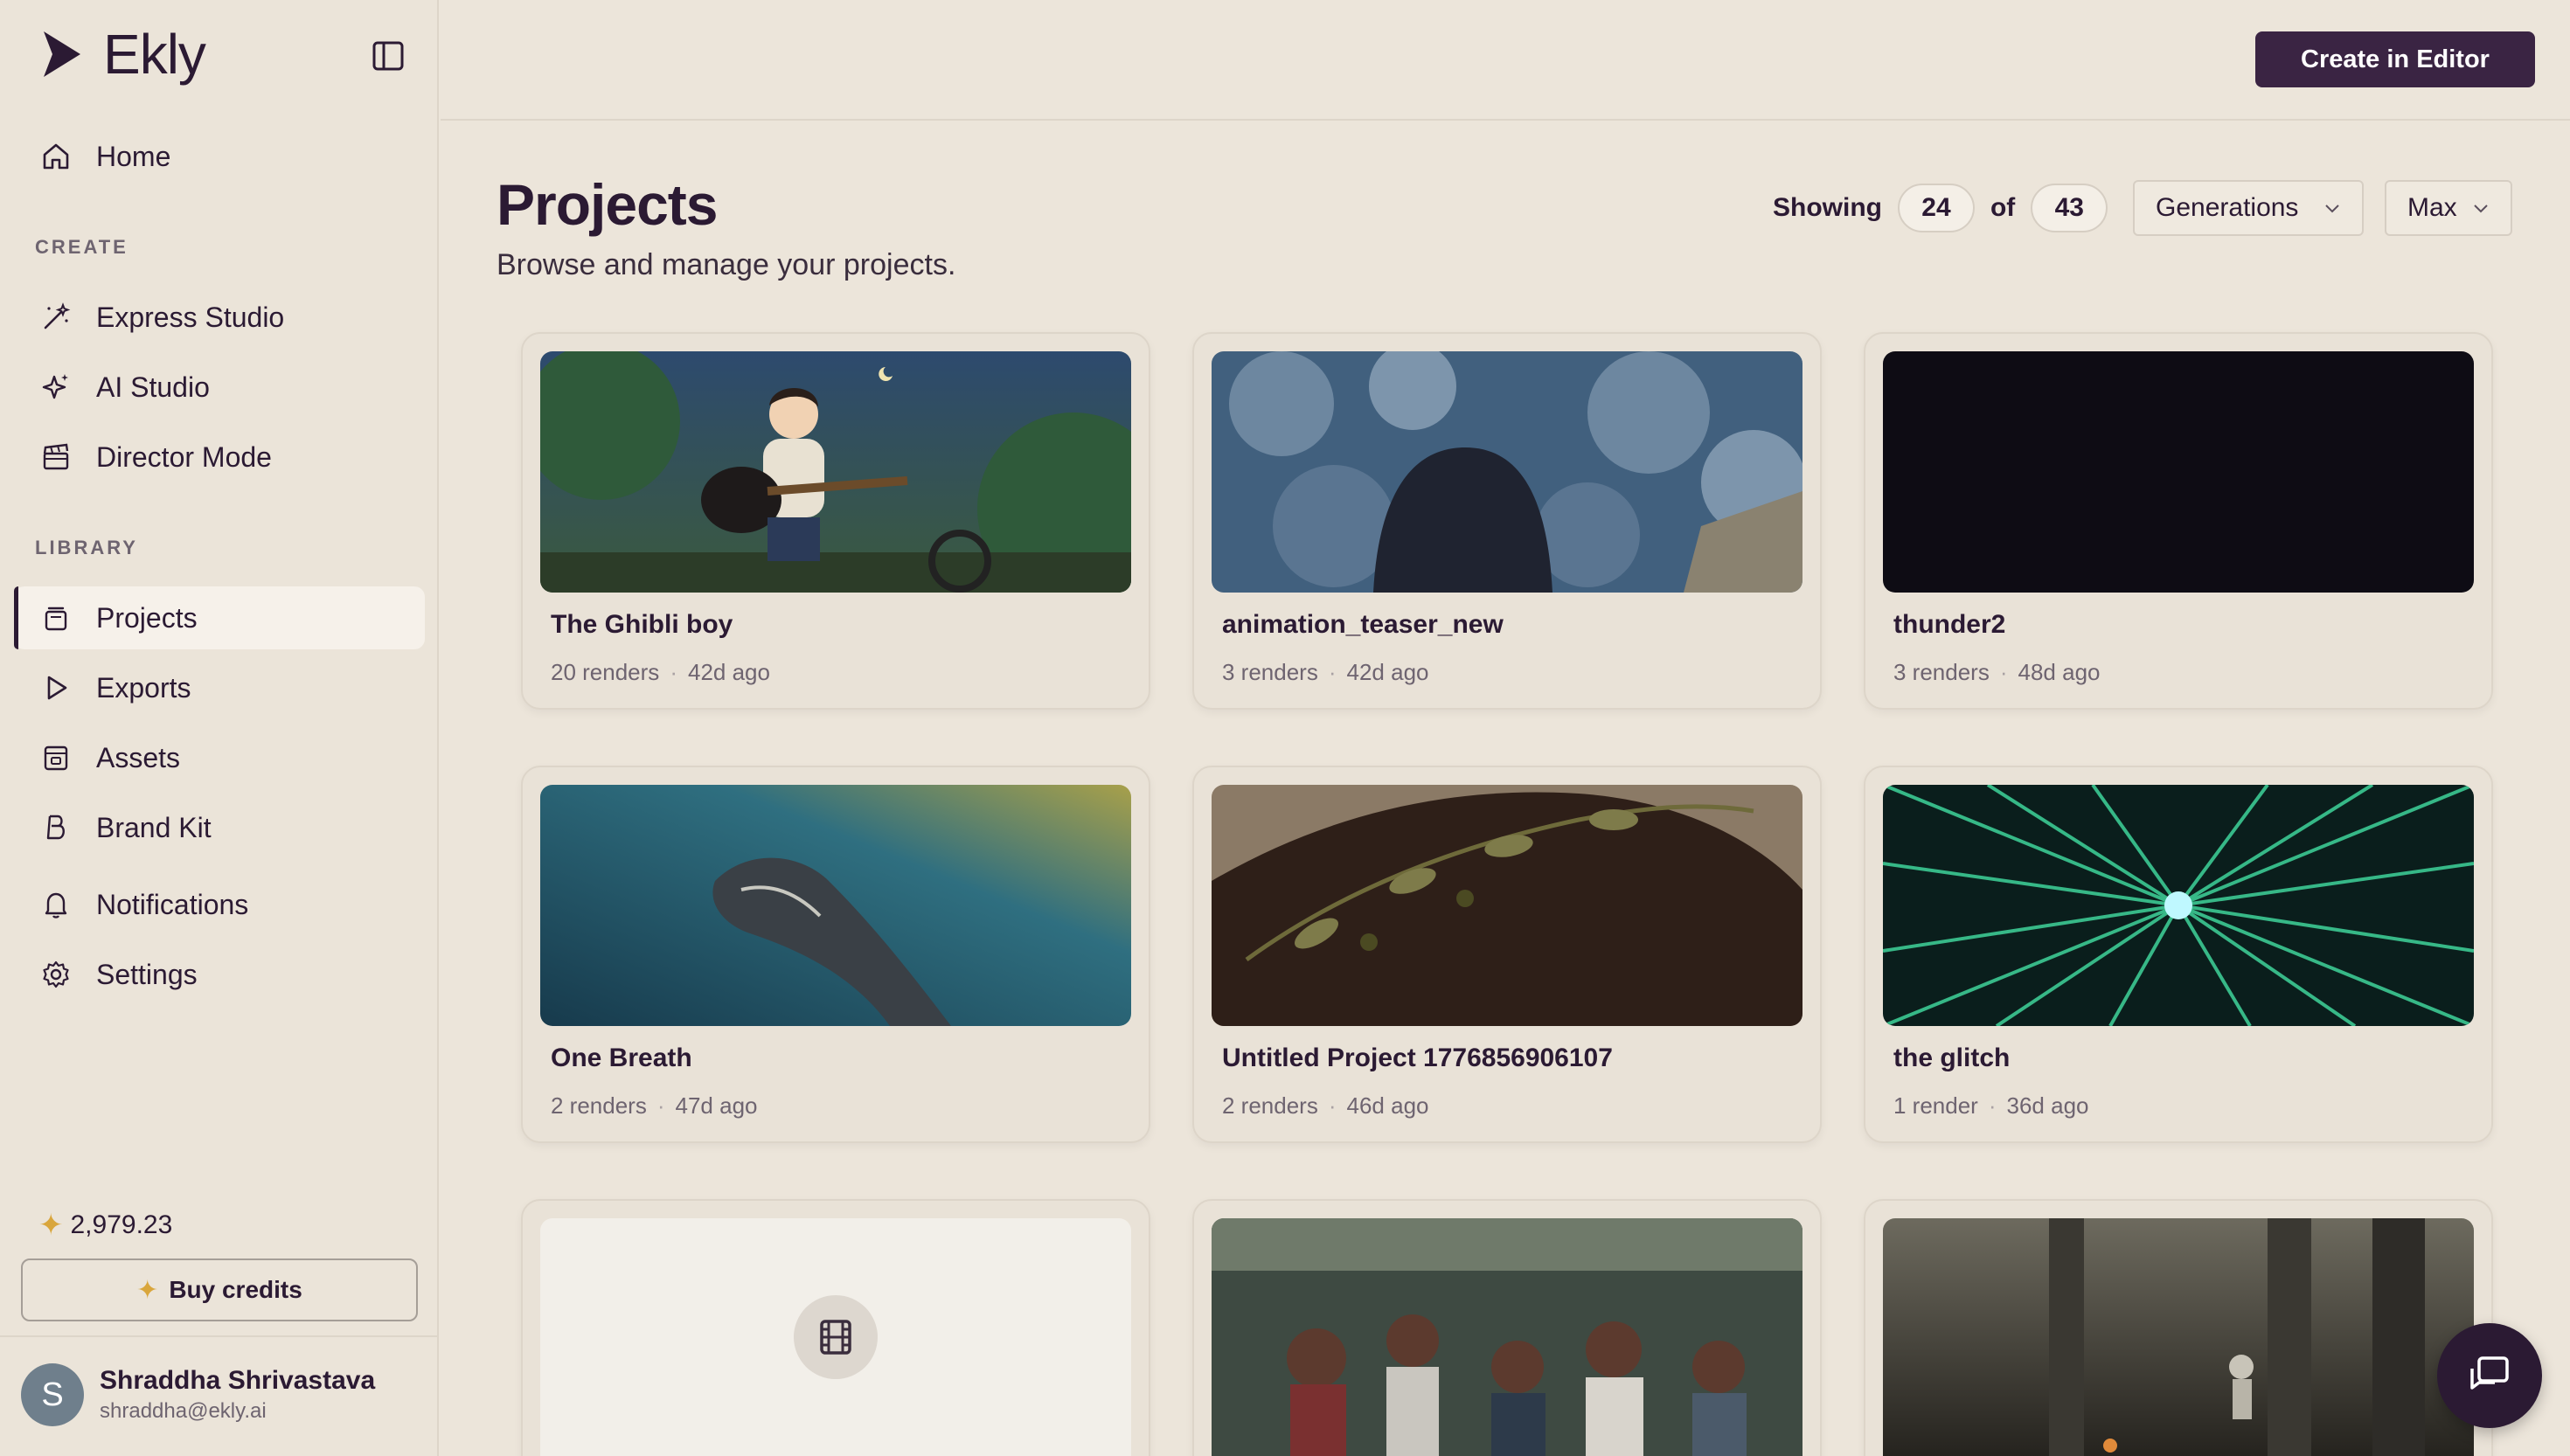 Image resolution: width=2570 pixels, height=1456 pixels. What do you see at coordinates (2432, 207) in the screenshot?
I see `sort-select-value: Max` at bounding box center [2432, 207].